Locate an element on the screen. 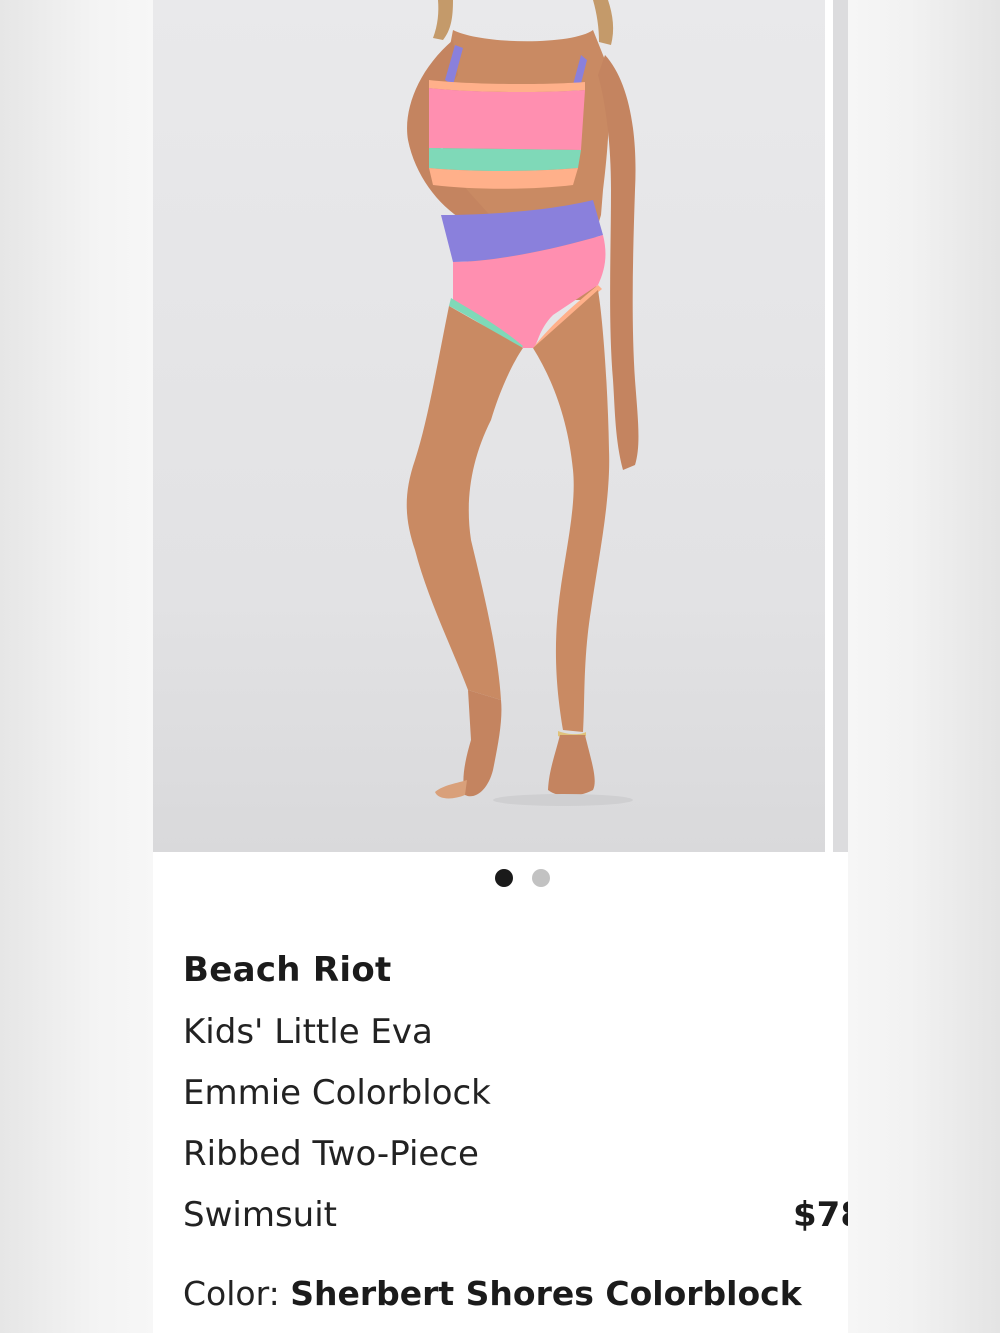  brand-name: Beach Riot is located at coordinates (287, 970).